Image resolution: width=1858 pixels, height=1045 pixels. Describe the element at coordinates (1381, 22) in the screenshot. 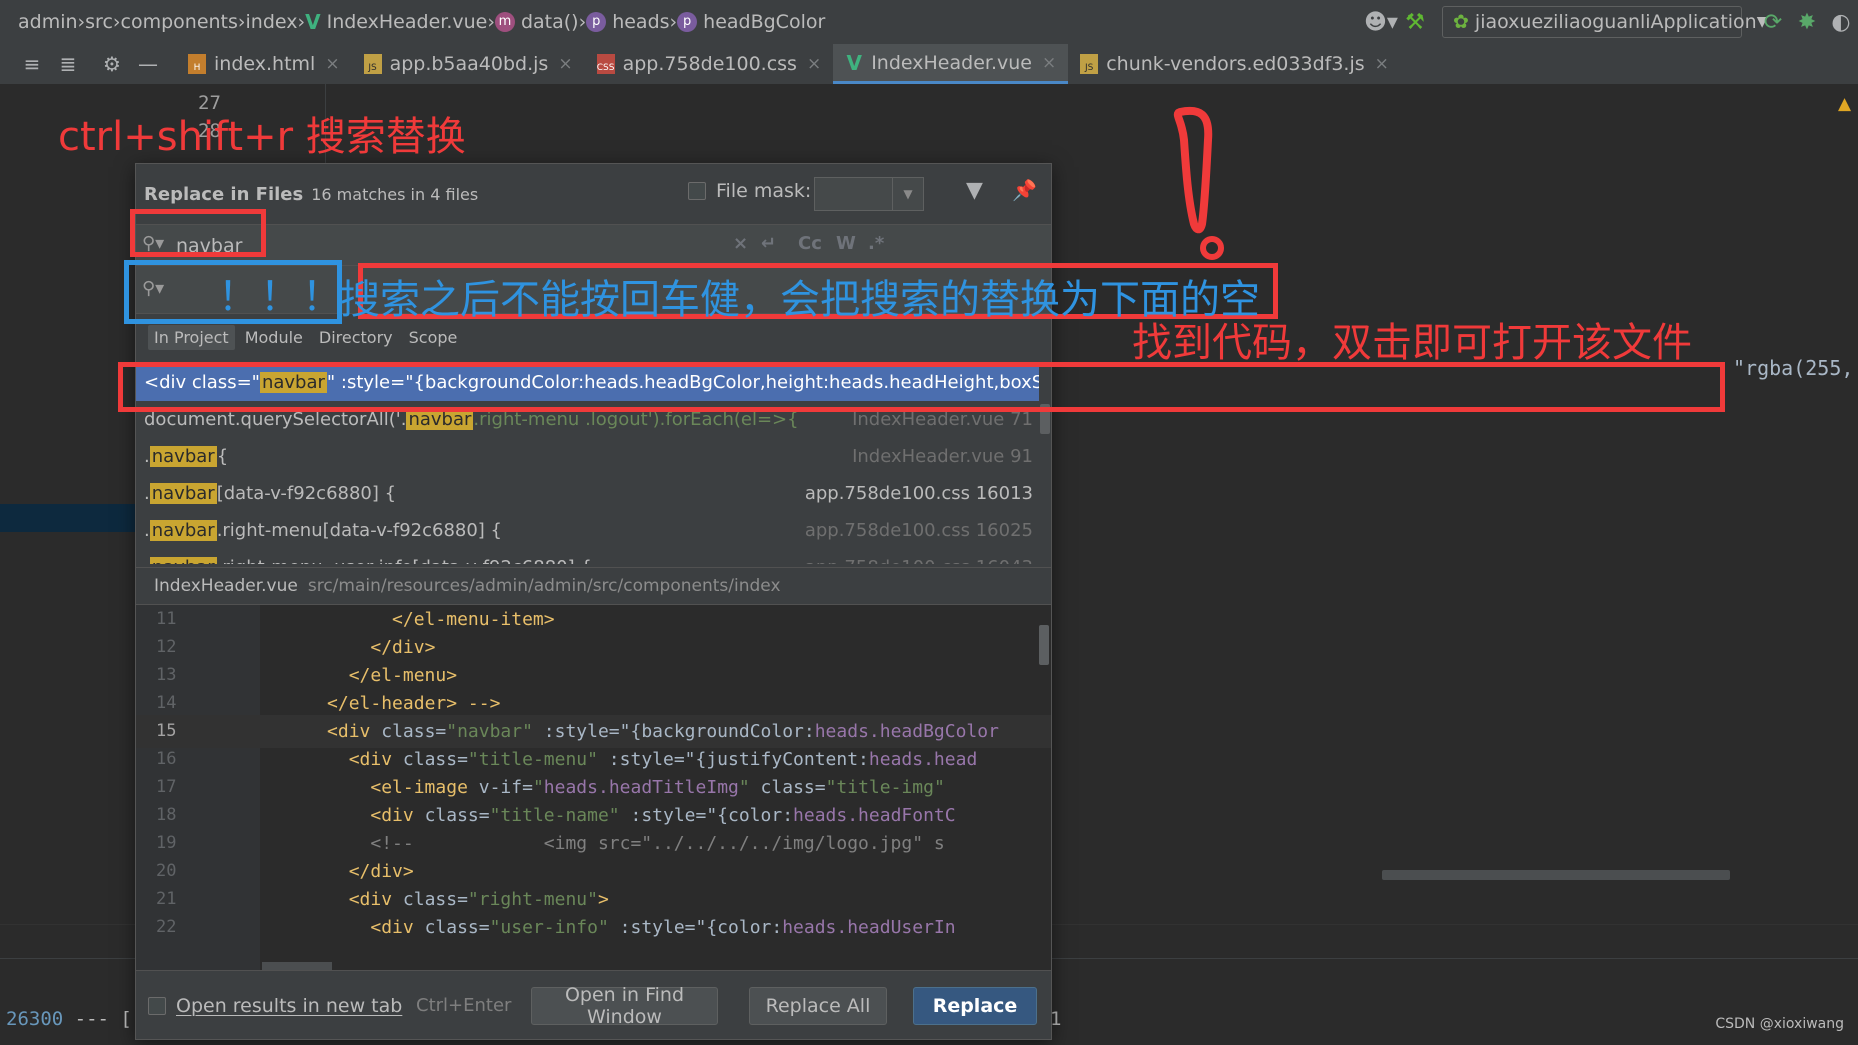

I see `user-icon: ☻▾` at that location.